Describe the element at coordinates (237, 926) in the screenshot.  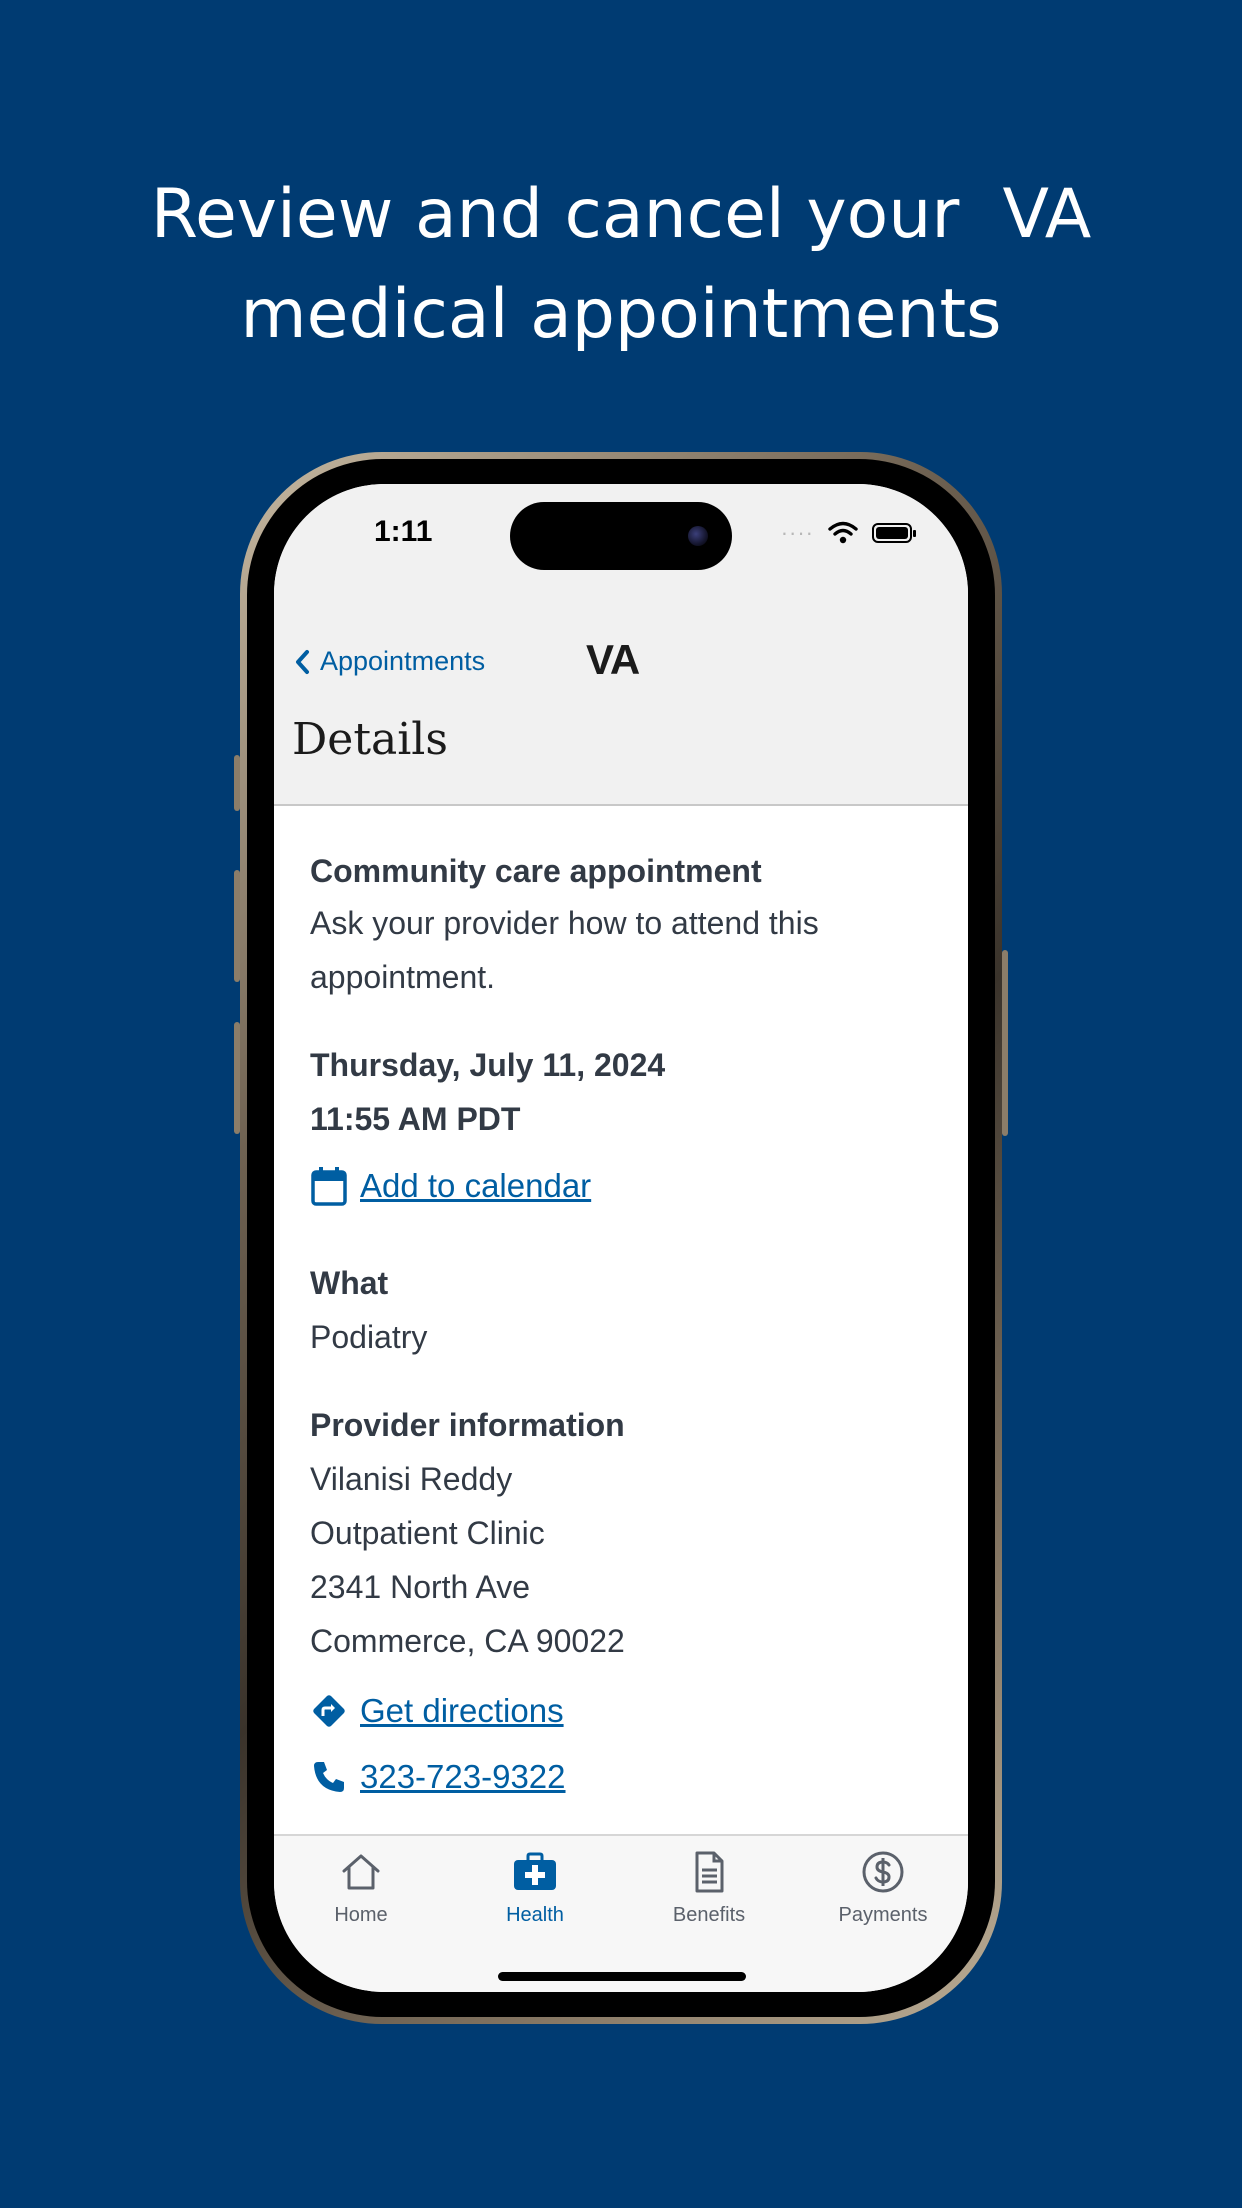
I see `volume-up-button` at that location.